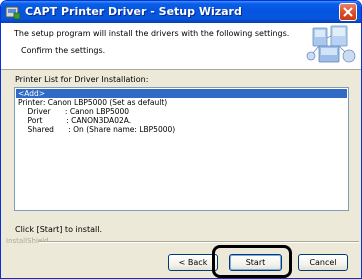 The width and height of the screenshot is (362, 279). Describe the element at coordinates (323, 262) in the screenshot. I see `cancel-button: Cancel` at that location.